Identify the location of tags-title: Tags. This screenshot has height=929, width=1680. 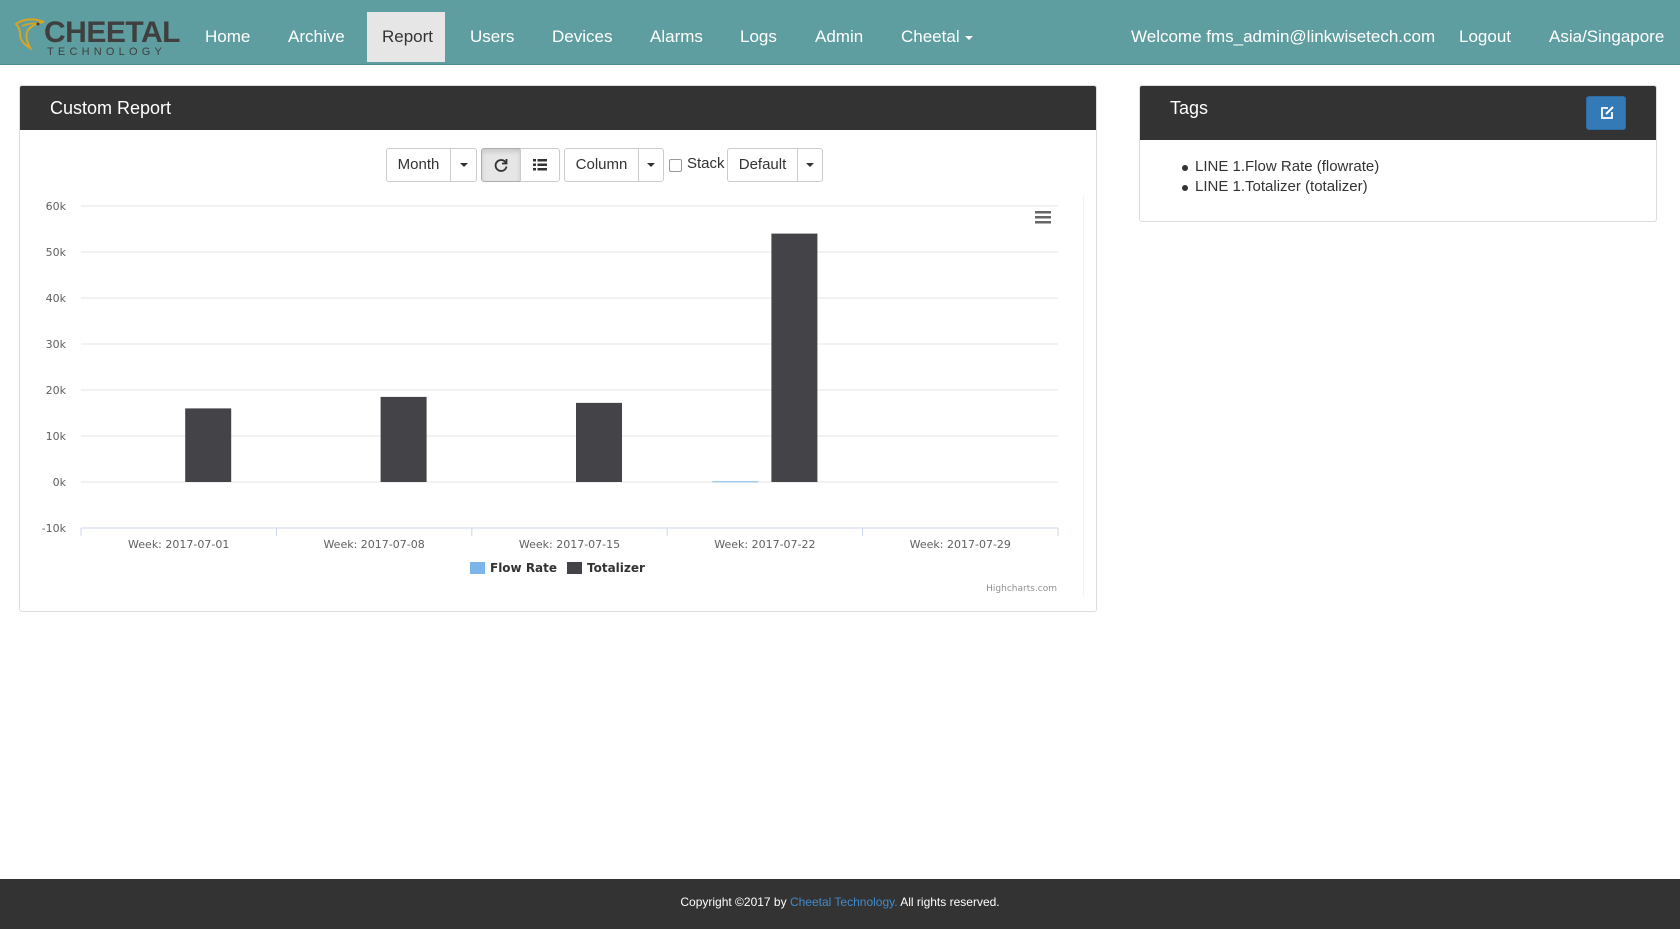
(1189, 108).